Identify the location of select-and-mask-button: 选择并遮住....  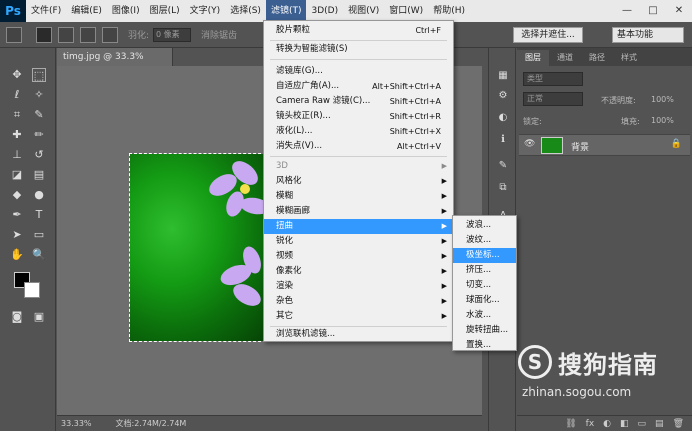
(548, 35).